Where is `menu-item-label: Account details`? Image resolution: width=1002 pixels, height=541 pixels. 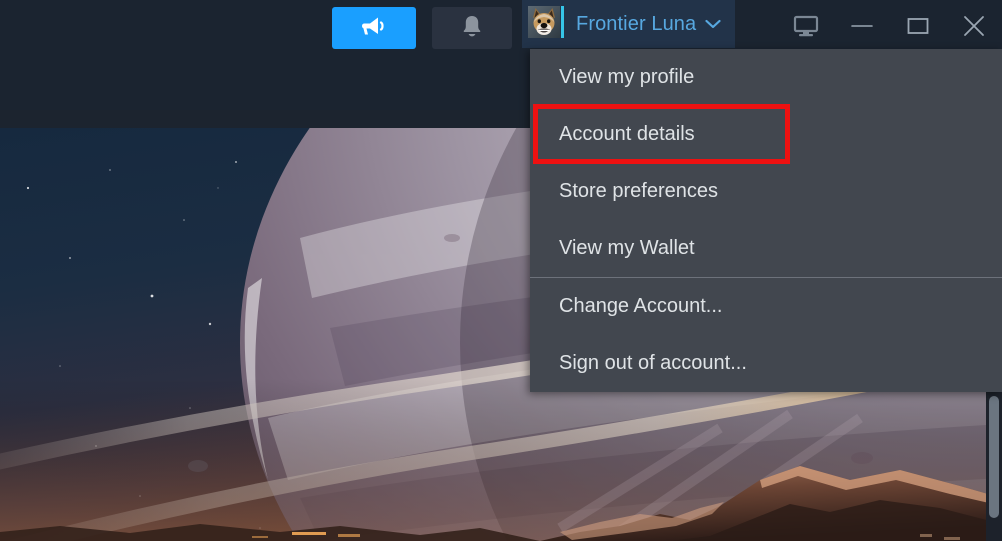
menu-item-label: Account details is located at coordinates (627, 134).